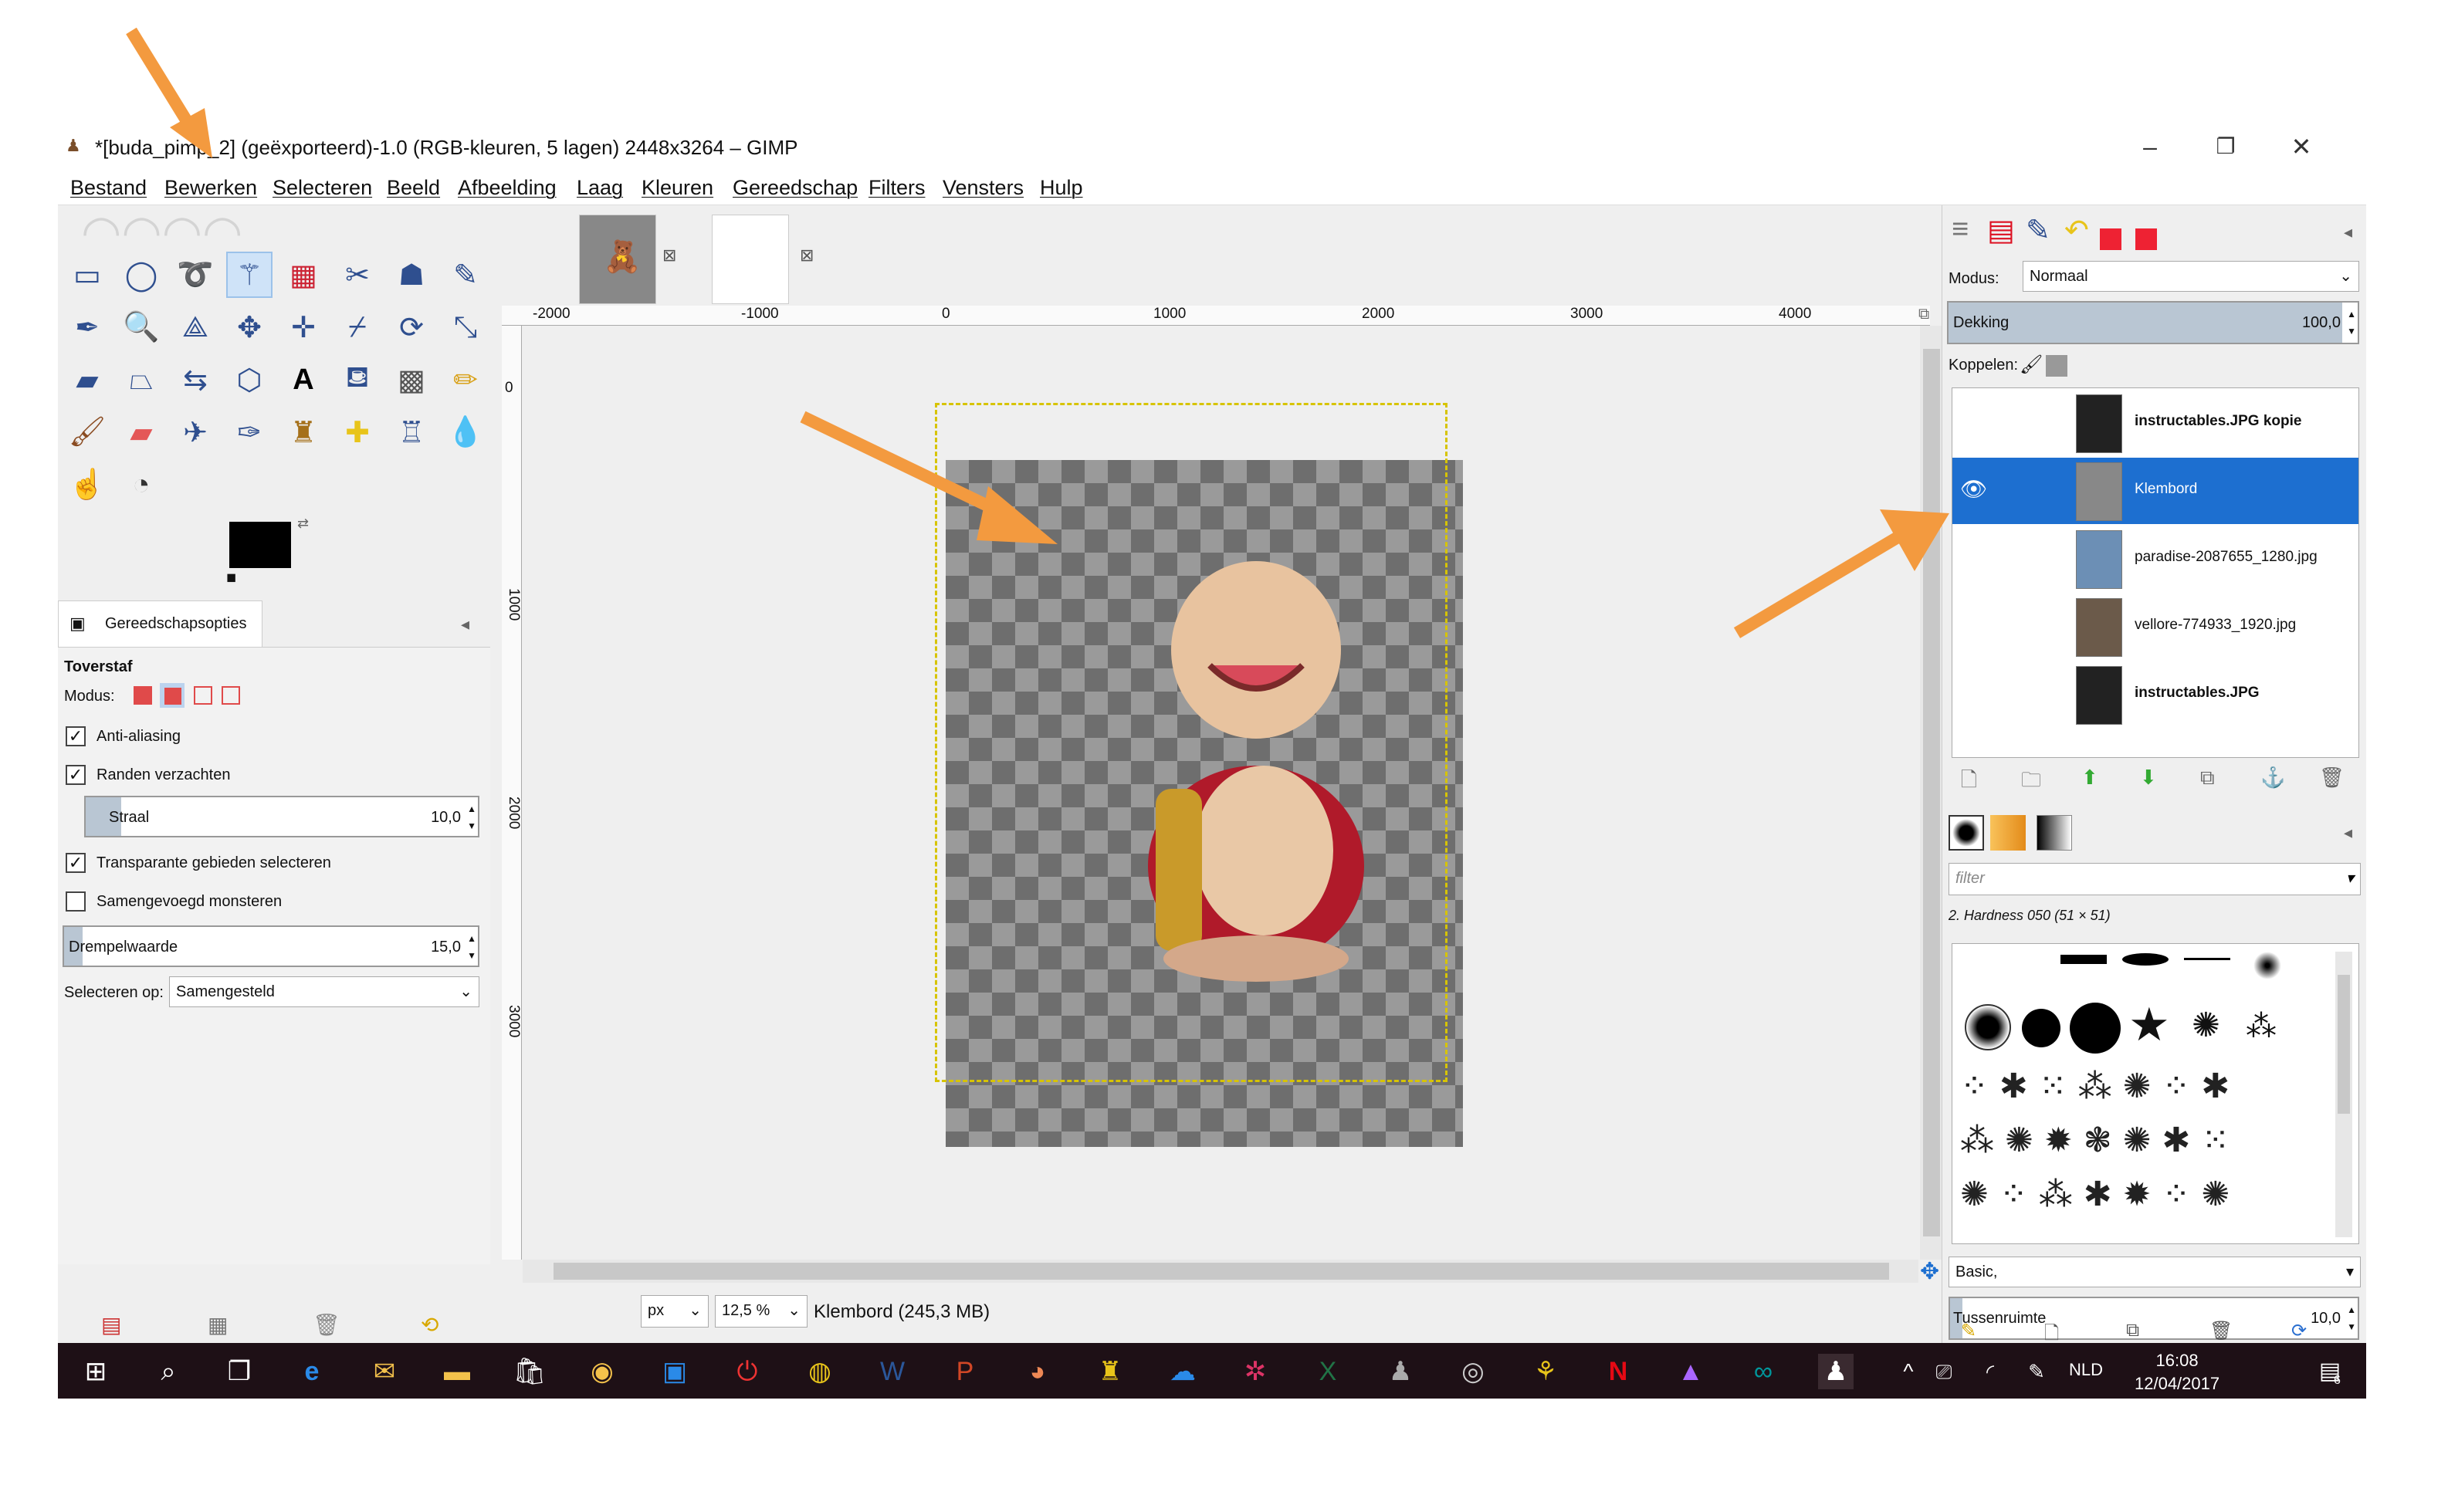  What do you see at coordinates (240, 1371) in the screenshot?
I see `task-view-icon: ❐` at bounding box center [240, 1371].